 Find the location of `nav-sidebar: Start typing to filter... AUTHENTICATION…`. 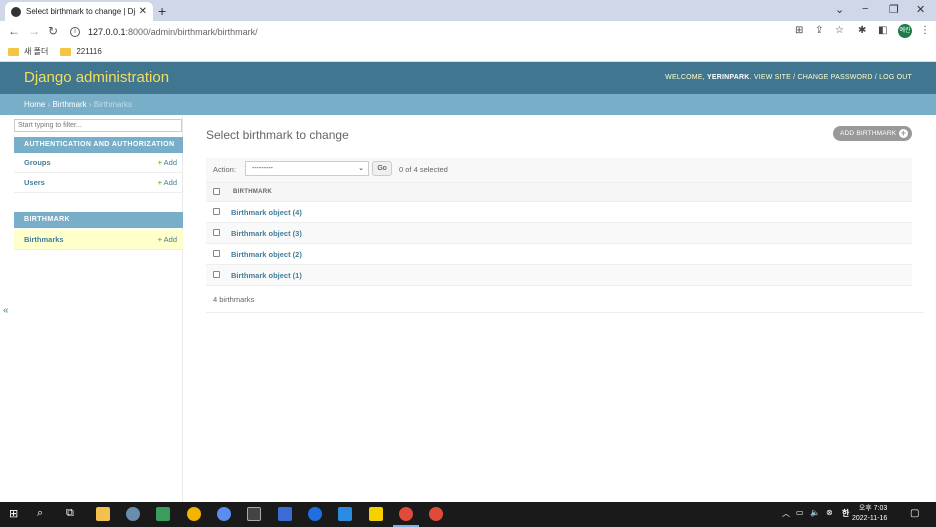

nav-sidebar: Start typing to filter... AUTHENTICATION… is located at coordinates (97, 308).